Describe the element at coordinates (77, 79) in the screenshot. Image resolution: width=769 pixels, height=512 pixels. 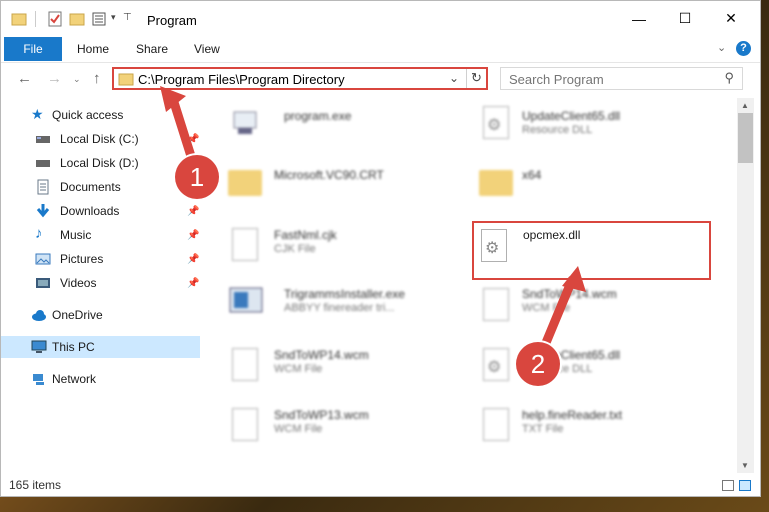
I see `recent-locations-chevron-icon: ⌄` at that location.